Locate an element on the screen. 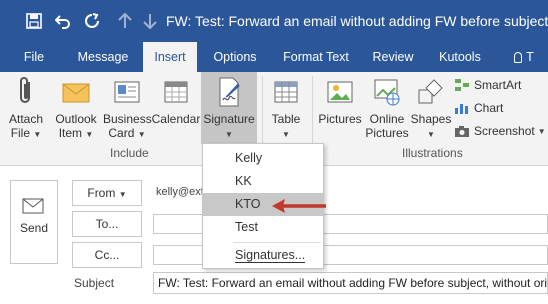  table-button: Table ▼ is located at coordinates (286, 109).